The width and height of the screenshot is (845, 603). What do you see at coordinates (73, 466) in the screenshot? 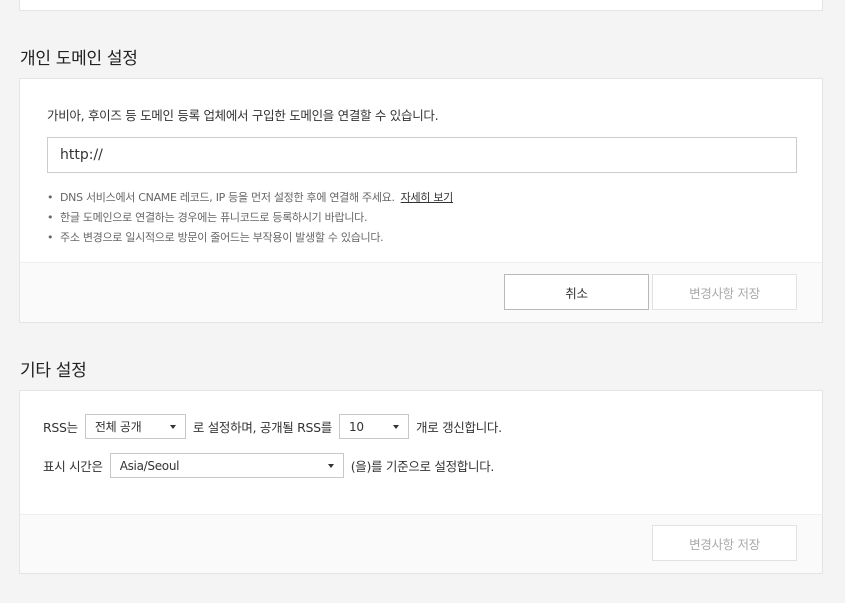
I see `timezone-prefix-label: 표시 시간은` at bounding box center [73, 466].